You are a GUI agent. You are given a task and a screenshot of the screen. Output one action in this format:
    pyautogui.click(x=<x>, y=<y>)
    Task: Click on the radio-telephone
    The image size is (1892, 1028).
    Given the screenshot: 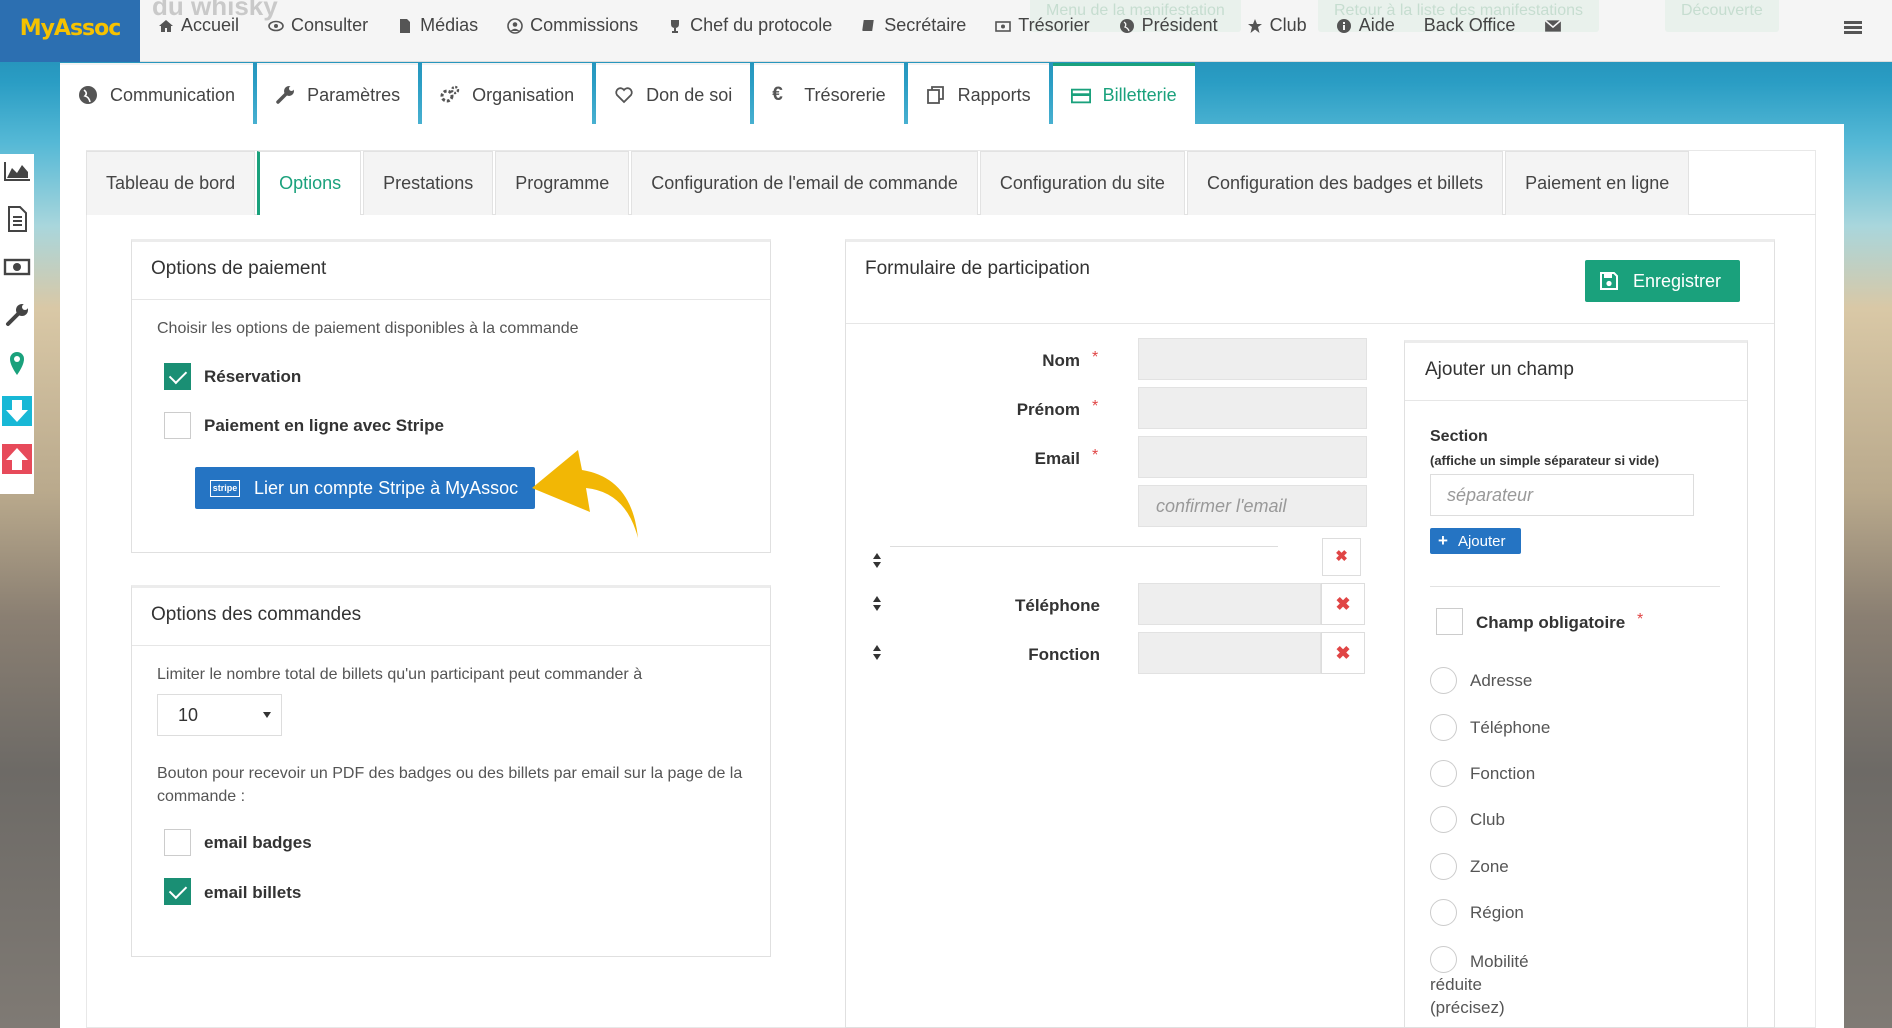 What is the action you would take?
    pyautogui.click(x=1443, y=727)
    